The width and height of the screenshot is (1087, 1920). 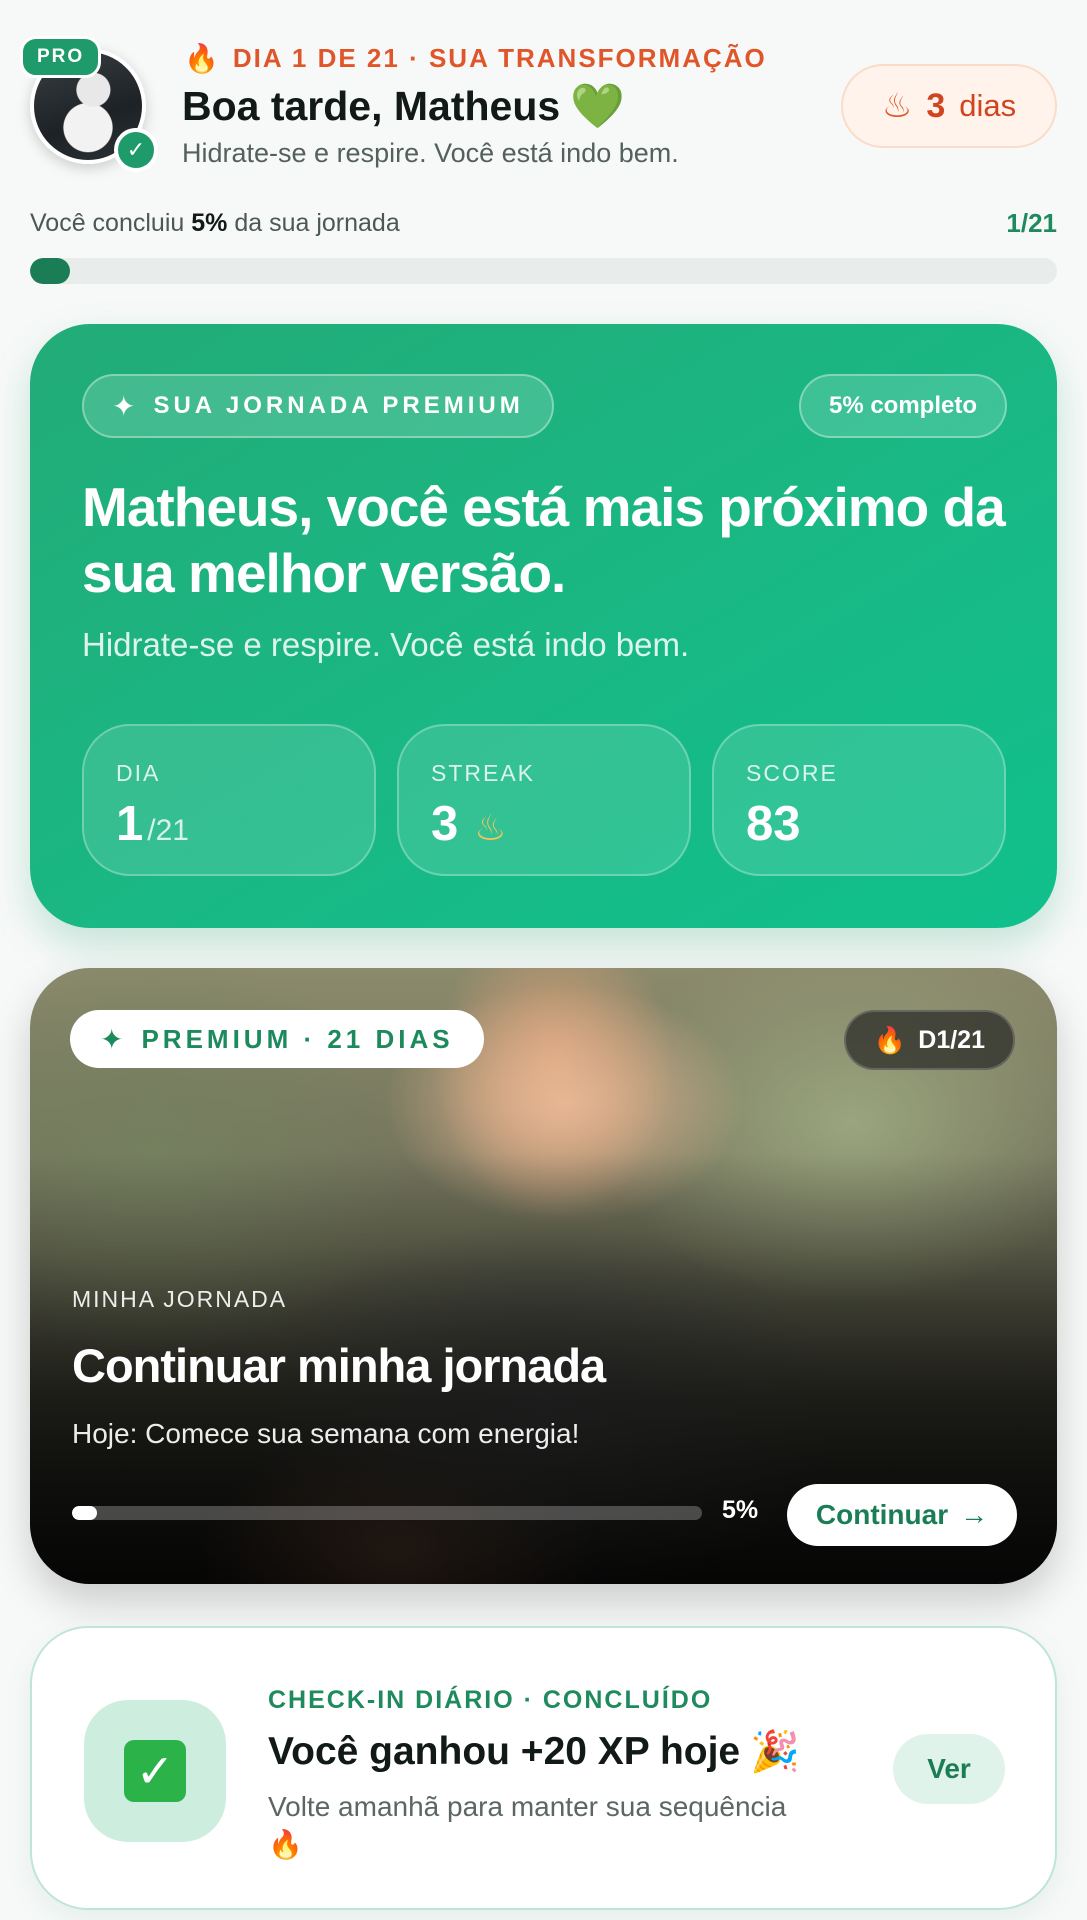 I want to click on profile-avatar: PRO ✓, so click(x=89, y=104).